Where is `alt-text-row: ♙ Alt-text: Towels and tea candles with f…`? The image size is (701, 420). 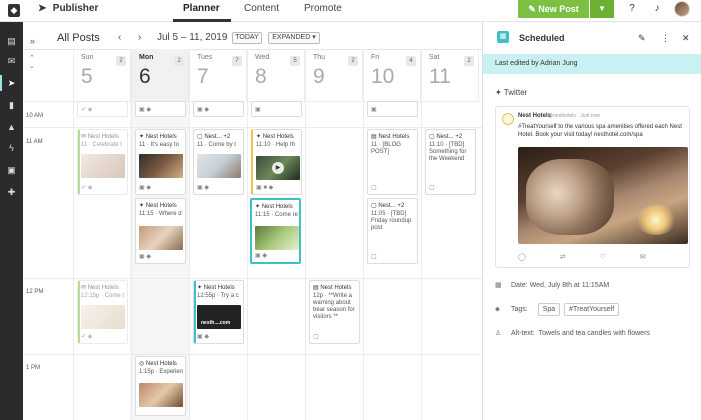
alt-text-row: ♙ Alt-text: Towels and tea candles with f… is located at coordinates (572, 333).